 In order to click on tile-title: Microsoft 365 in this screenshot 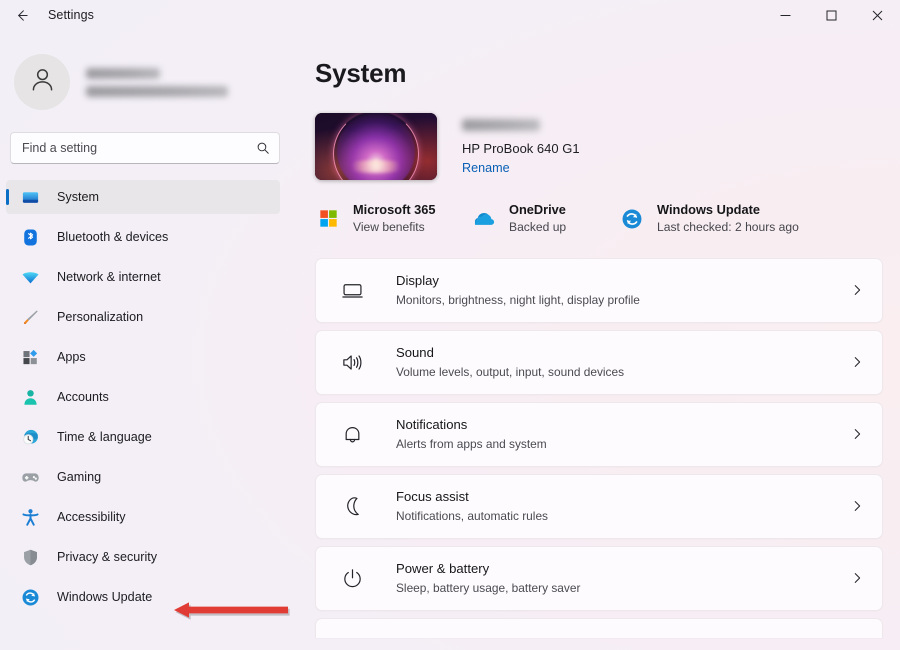, I will do `click(394, 209)`.